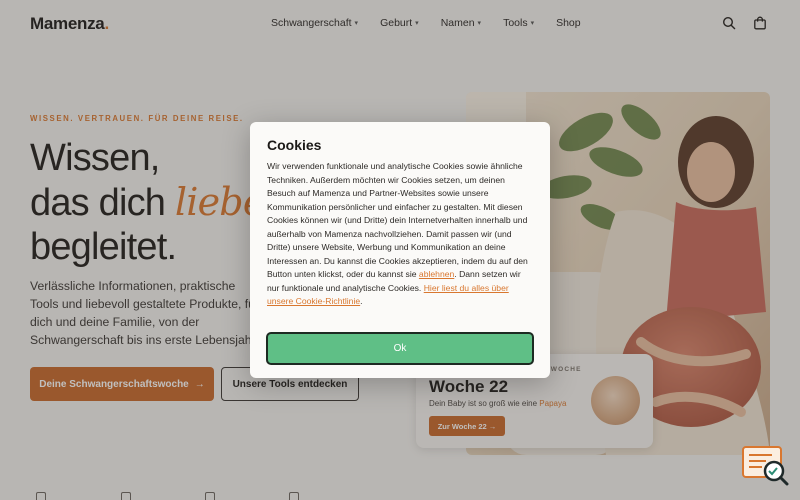 This screenshot has height=500, width=800. Describe the element at coordinates (294, 145) in the screenshot. I see `cookie-title: Cookies` at that location.